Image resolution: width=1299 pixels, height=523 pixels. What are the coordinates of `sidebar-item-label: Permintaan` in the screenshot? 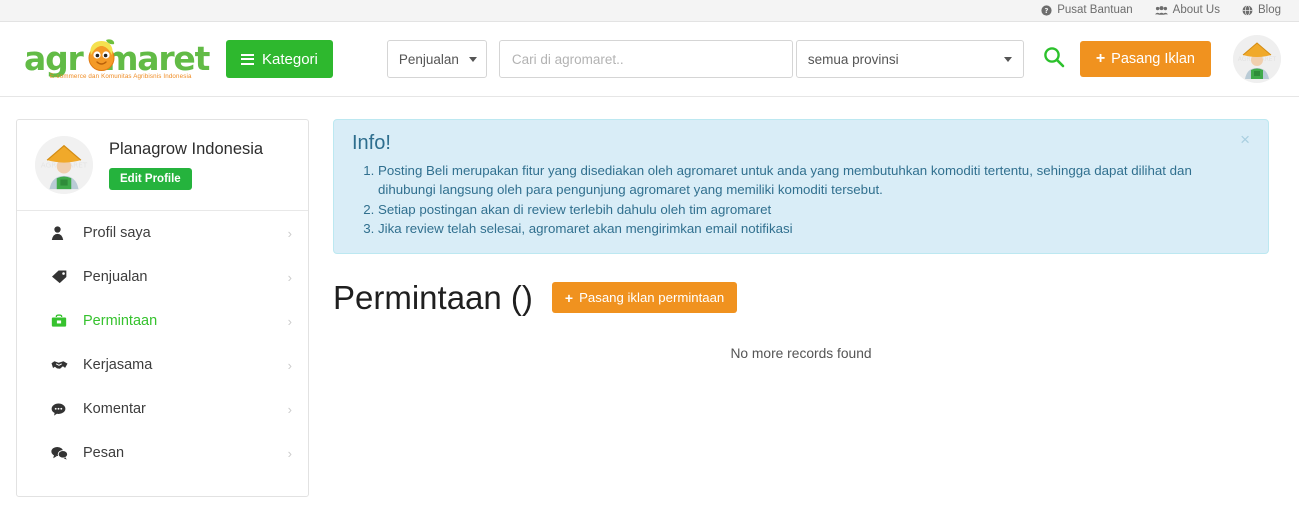 It's located at (120, 321).